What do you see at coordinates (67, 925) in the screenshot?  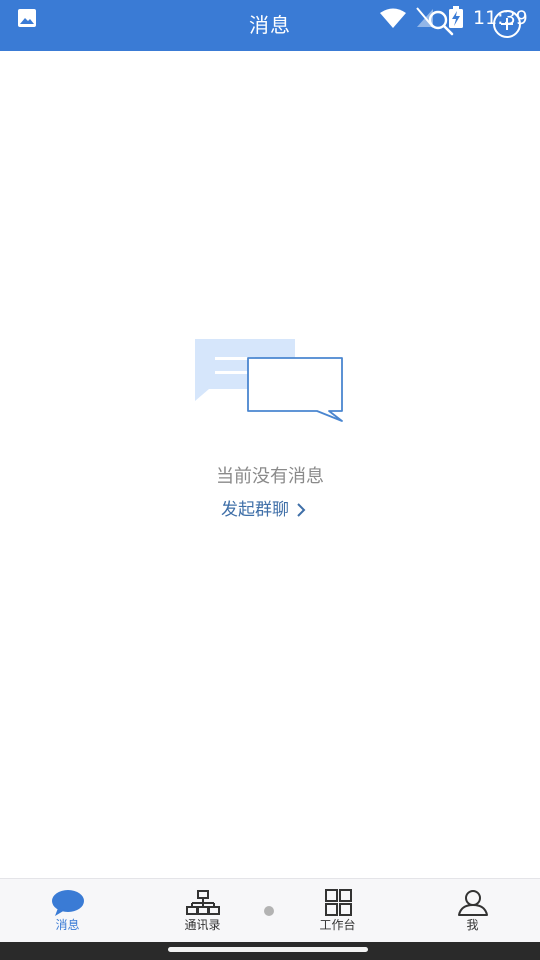 I see `tab-label: 消息` at bounding box center [67, 925].